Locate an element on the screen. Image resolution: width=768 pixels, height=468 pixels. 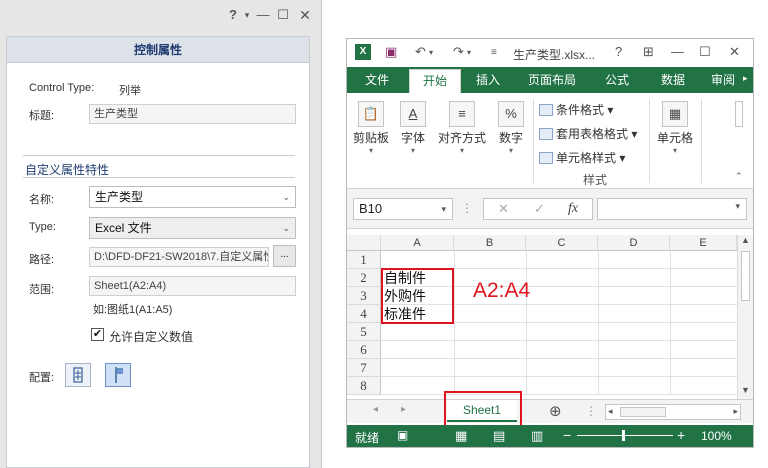
zoom-in-icon: + is located at coordinates (681, 435).